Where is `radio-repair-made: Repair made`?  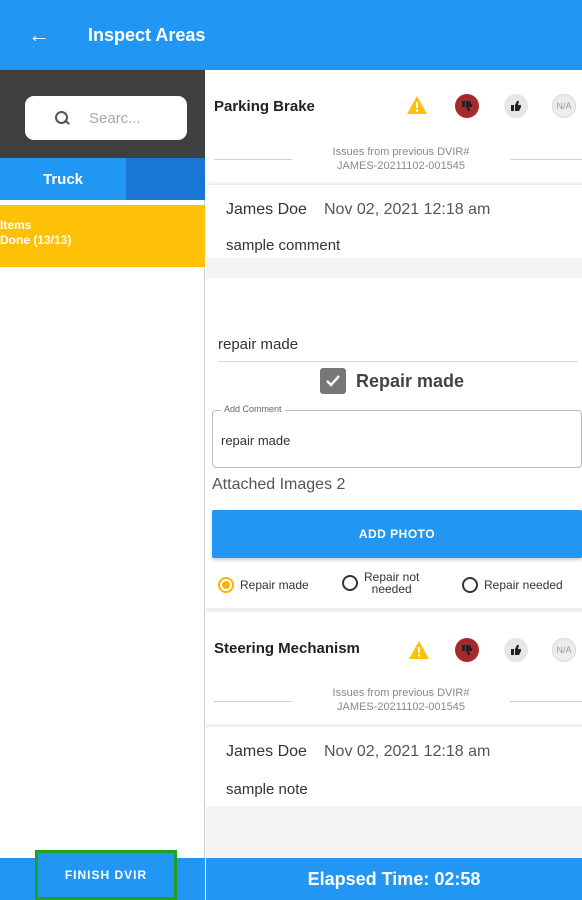 radio-repair-made: Repair made is located at coordinates (263, 585).